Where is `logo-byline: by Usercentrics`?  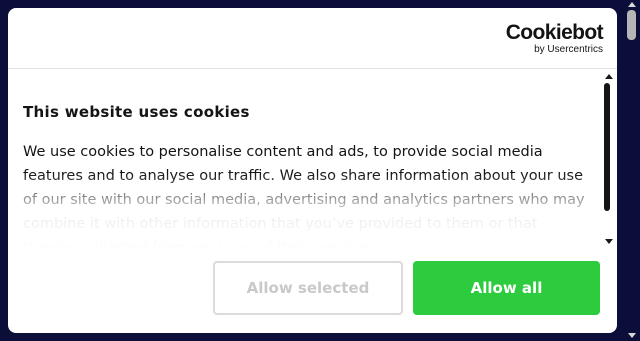 logo-byline: by Usercentrics is located at coordinates (568, 49).